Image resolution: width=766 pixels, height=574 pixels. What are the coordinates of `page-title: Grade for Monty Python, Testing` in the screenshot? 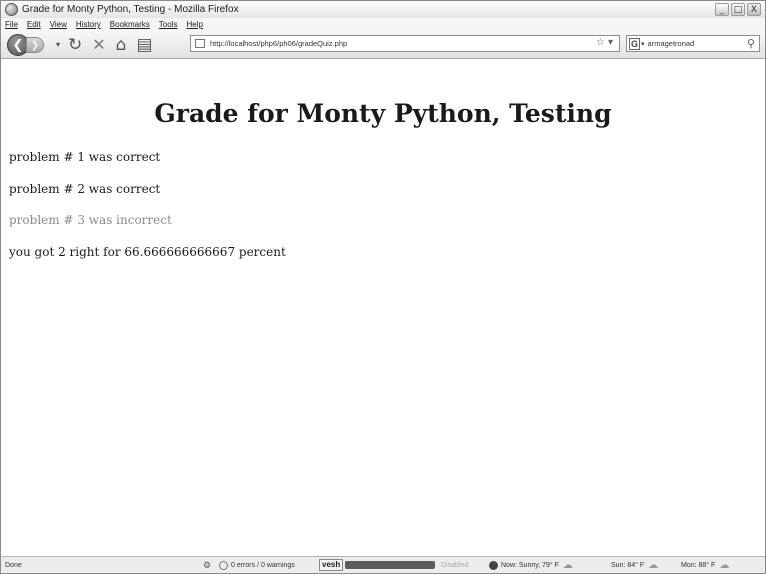 It's located at (383, 113).